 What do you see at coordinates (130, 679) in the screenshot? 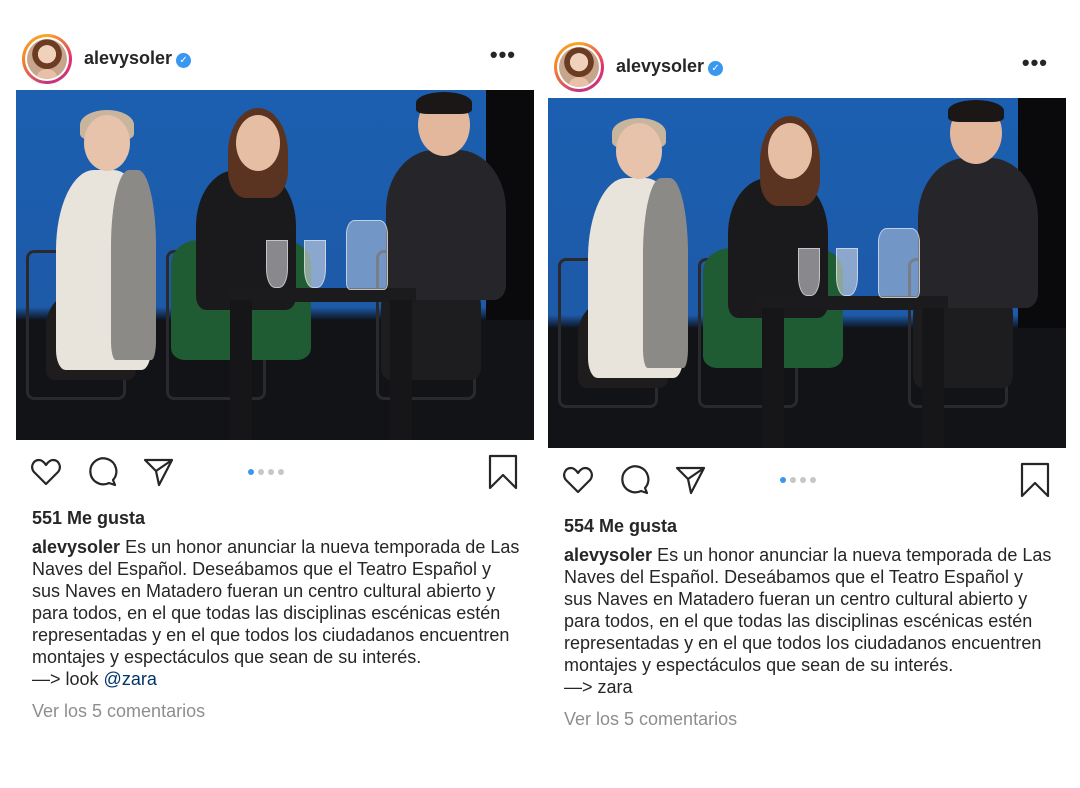
I see `mention-link: @zara` at bounding box center [130, 679].